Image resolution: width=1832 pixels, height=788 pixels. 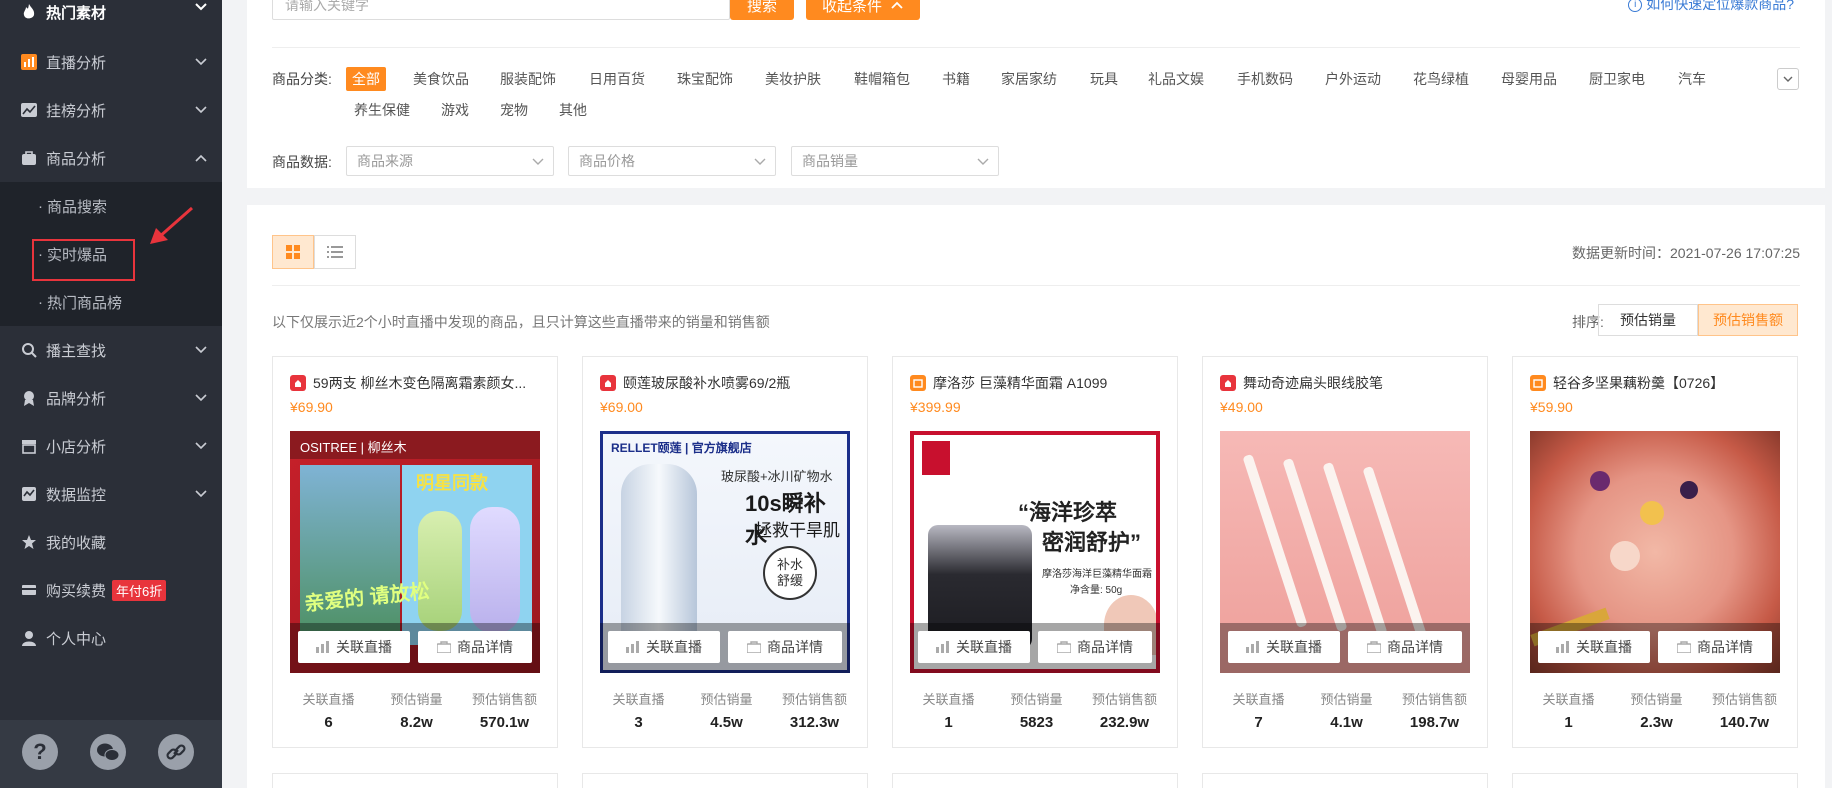 I want to click on help-link: i 如何快速定位爆款商品?, so click(x=1711, y=7).